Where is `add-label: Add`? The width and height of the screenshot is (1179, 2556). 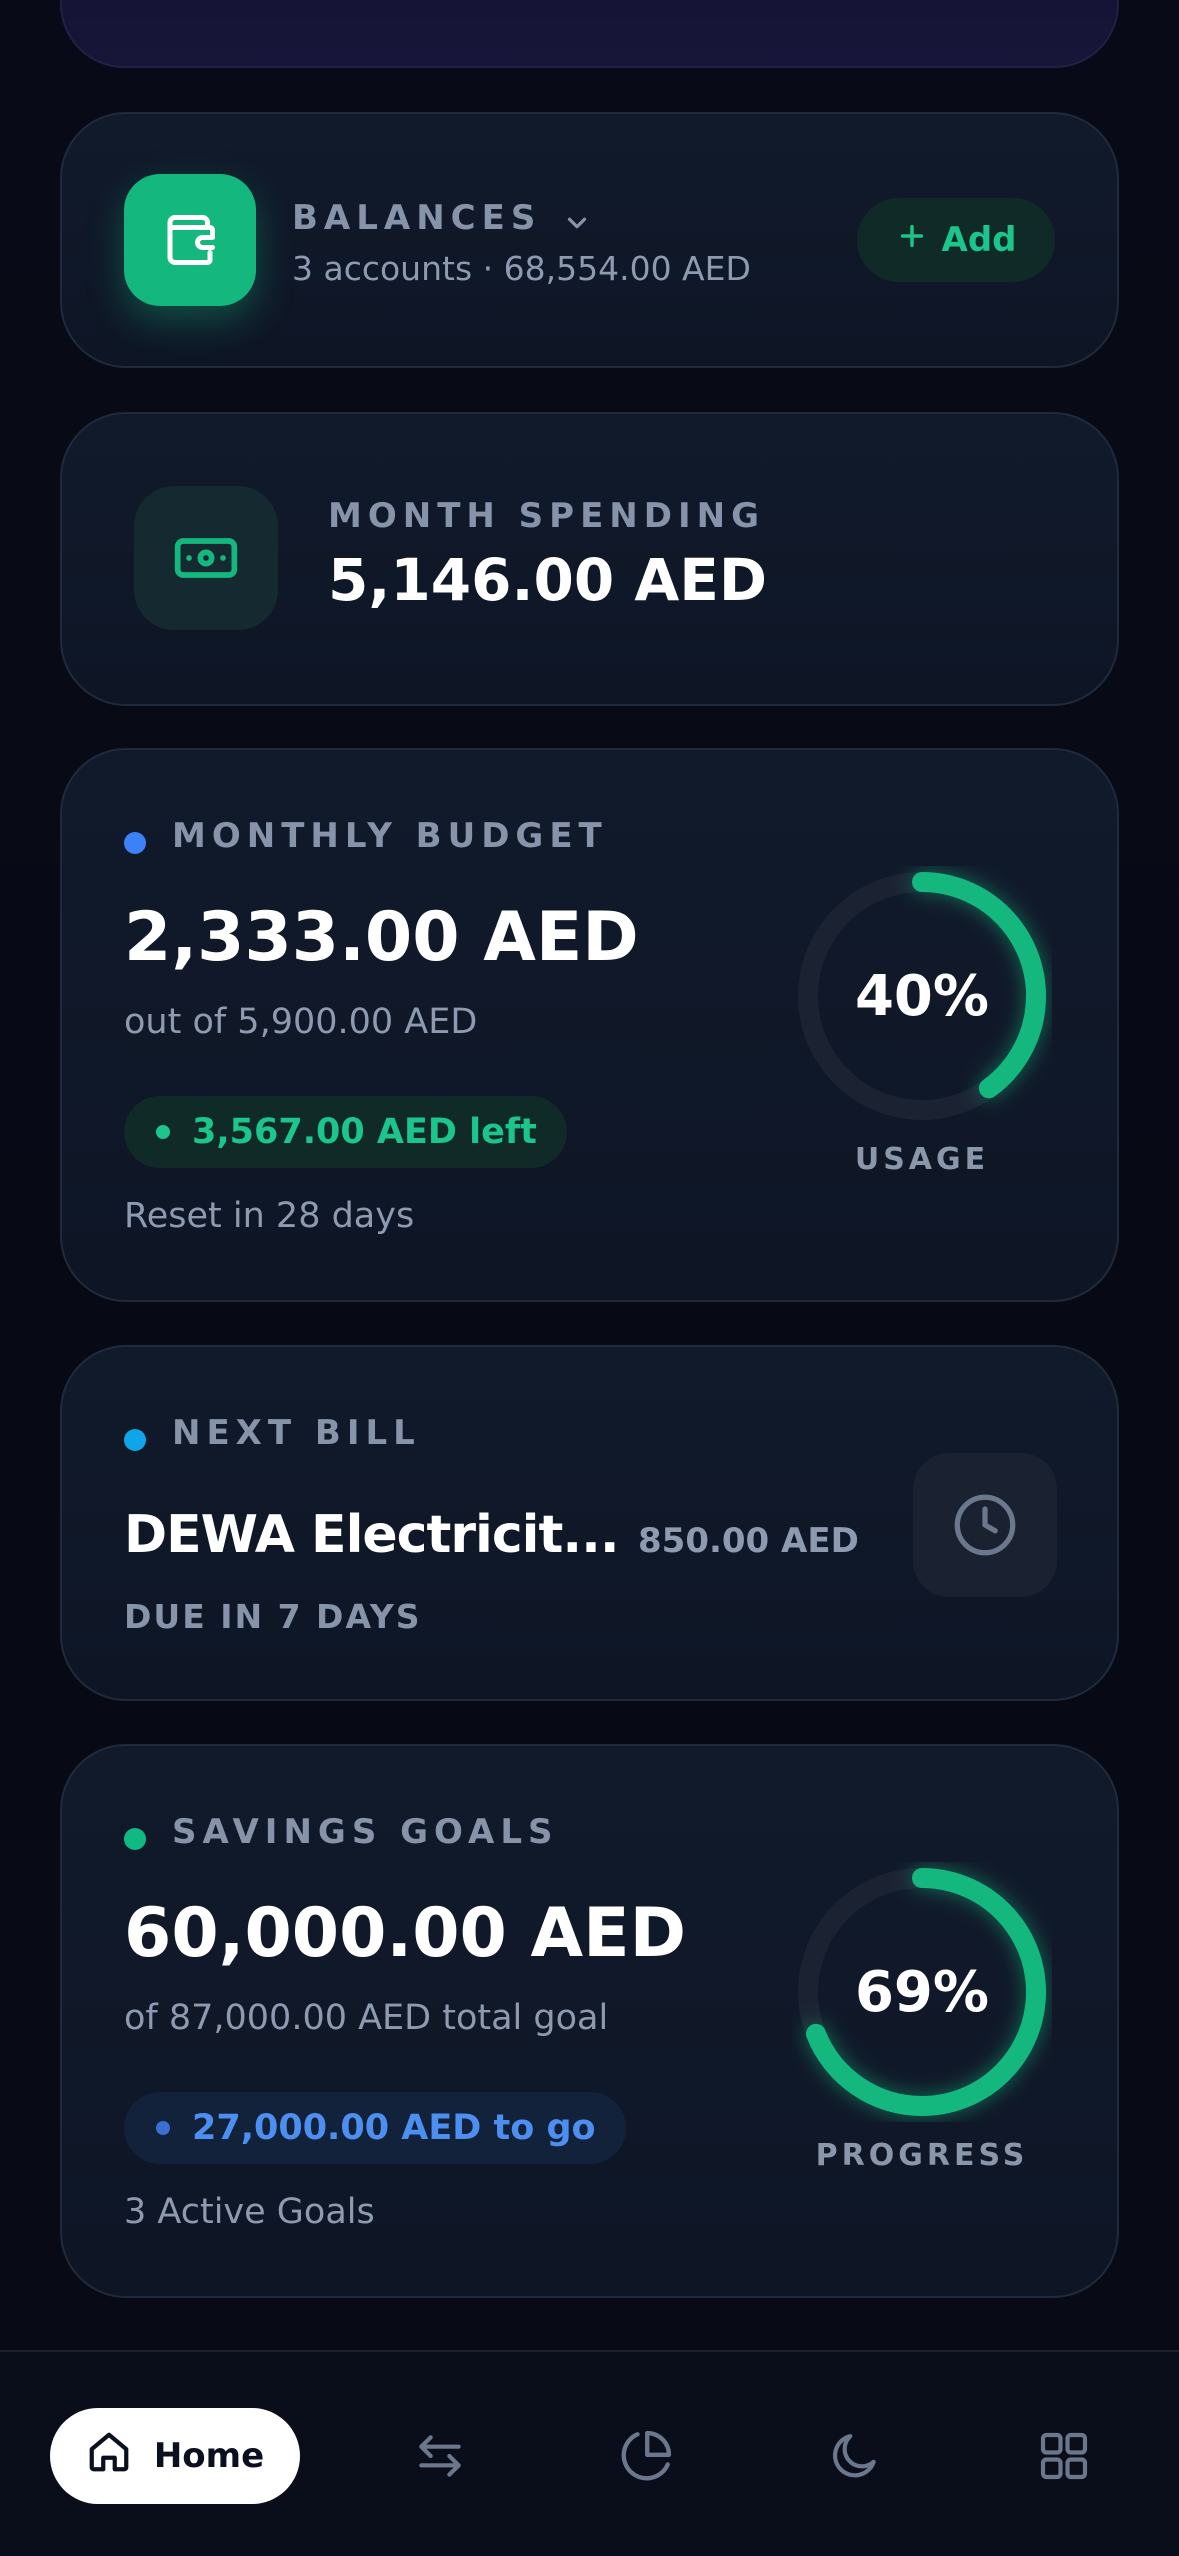
add-label: Add is located at coordinates (979, 240).